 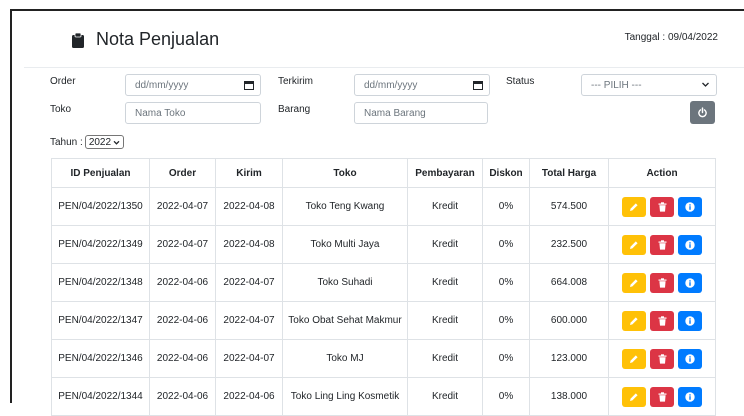 What do you see at coordinates (569, 282) in the screenshot?
I see `cell-total: 664.008` at bounding box center [569, 282].